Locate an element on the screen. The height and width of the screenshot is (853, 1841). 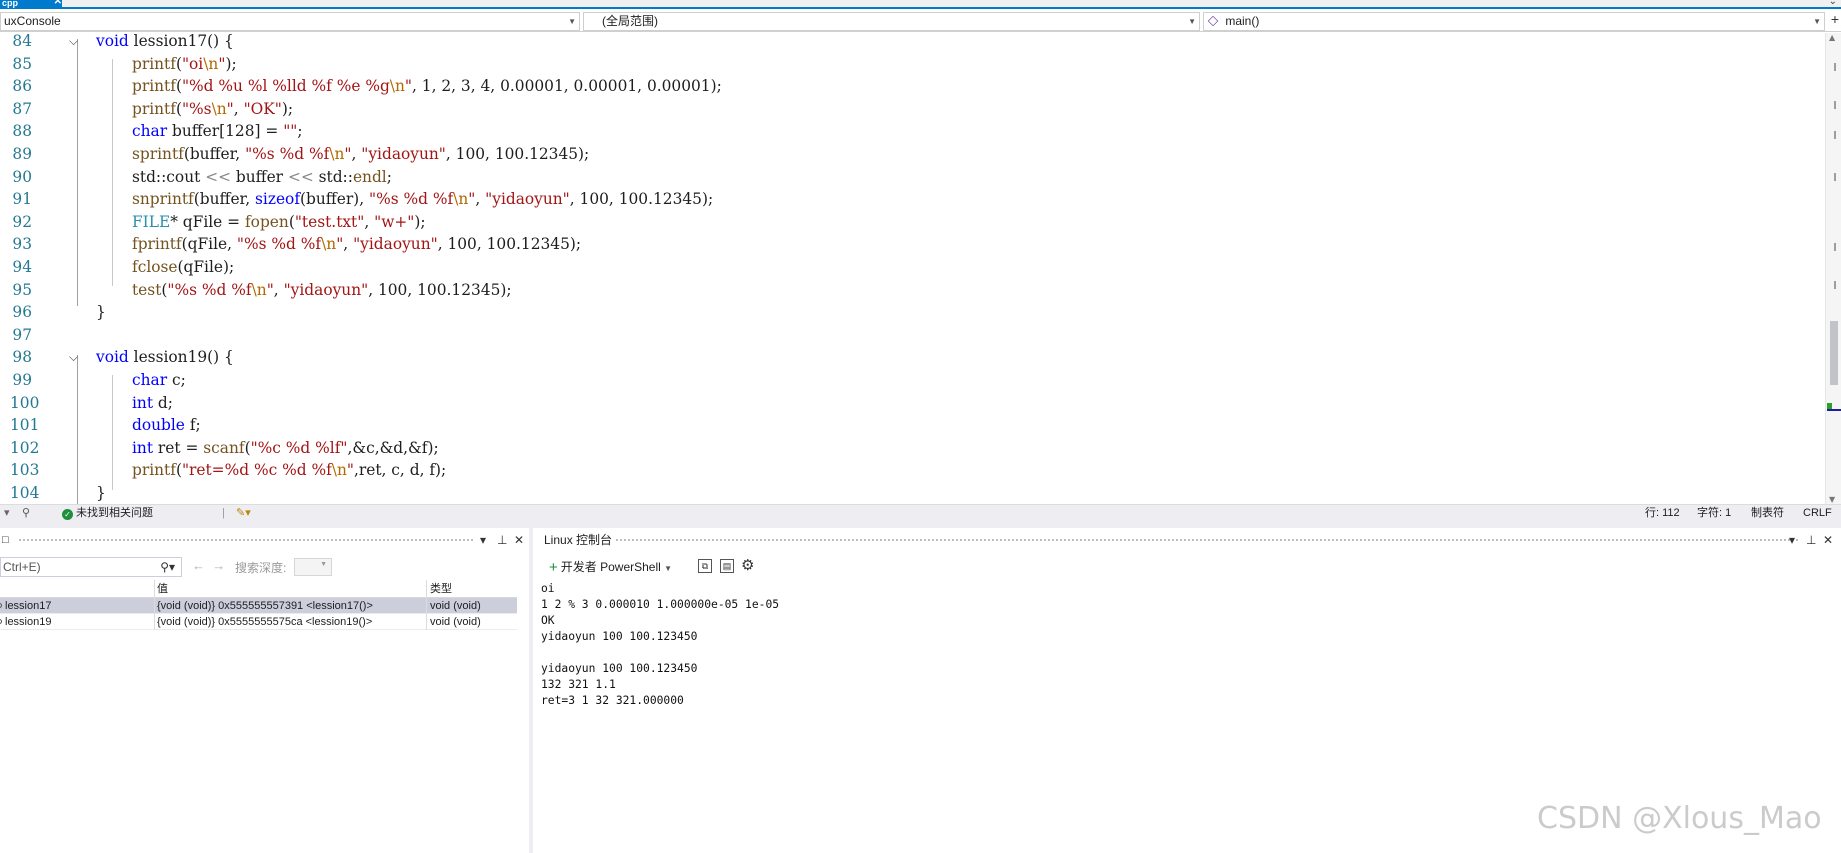
issues-indicator: ✓ 未找到相关问题 is located at coordinates (107, 513).